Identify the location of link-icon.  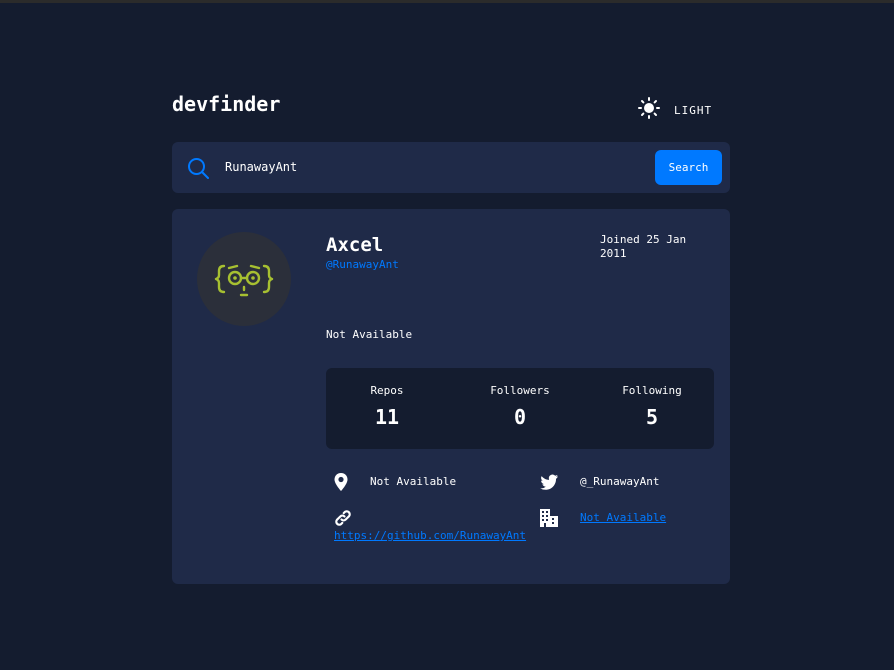
(343, 518).